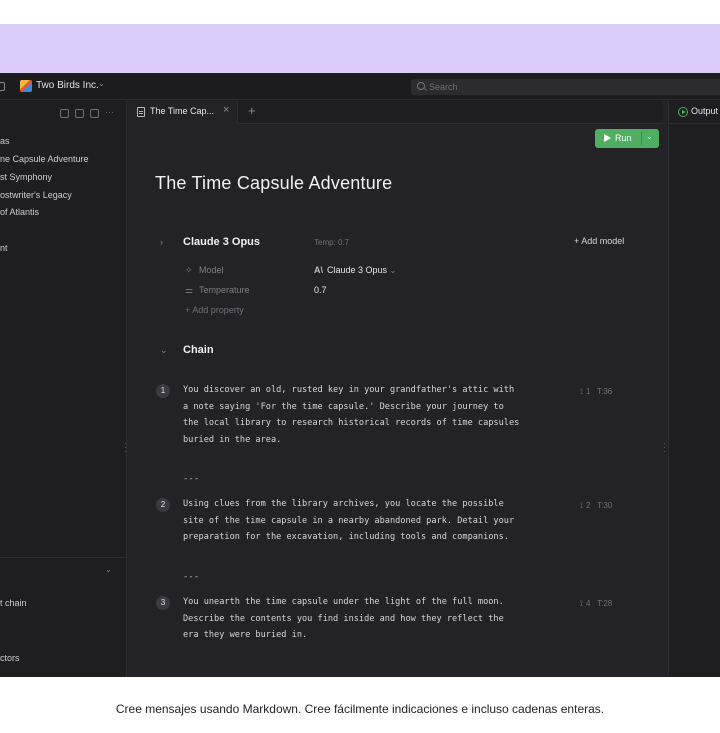  What do you see at coordinates (26, 86) in the screenshot?
I see `org-logo-icon` at bounding box center [26, 86].